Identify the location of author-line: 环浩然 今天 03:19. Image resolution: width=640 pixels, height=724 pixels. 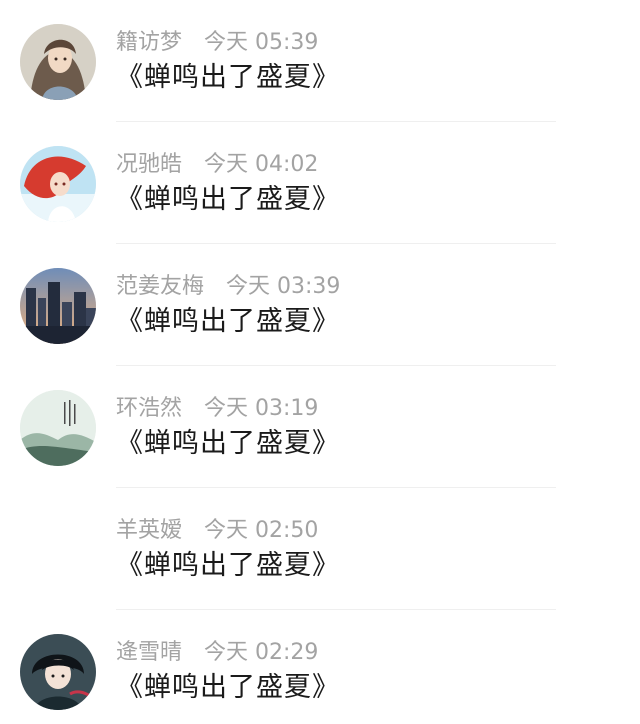
(217, 409).